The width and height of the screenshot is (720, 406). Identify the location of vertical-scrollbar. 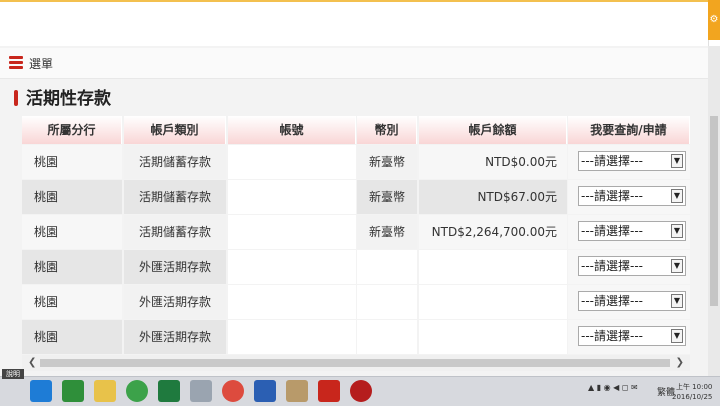
(714, 211).